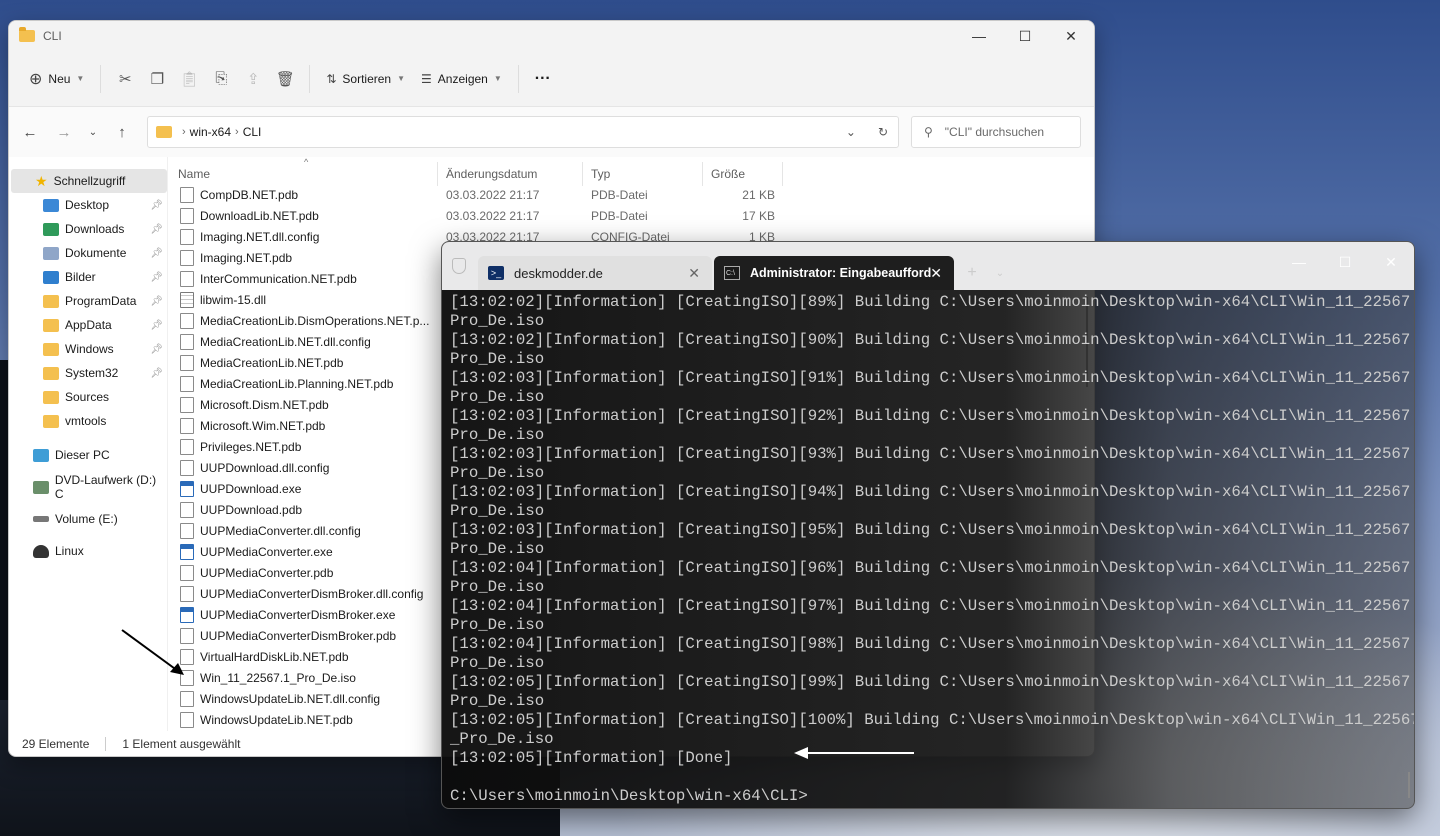  I want to click on terminal-line: Pro_De.iso, so click(497, 511).